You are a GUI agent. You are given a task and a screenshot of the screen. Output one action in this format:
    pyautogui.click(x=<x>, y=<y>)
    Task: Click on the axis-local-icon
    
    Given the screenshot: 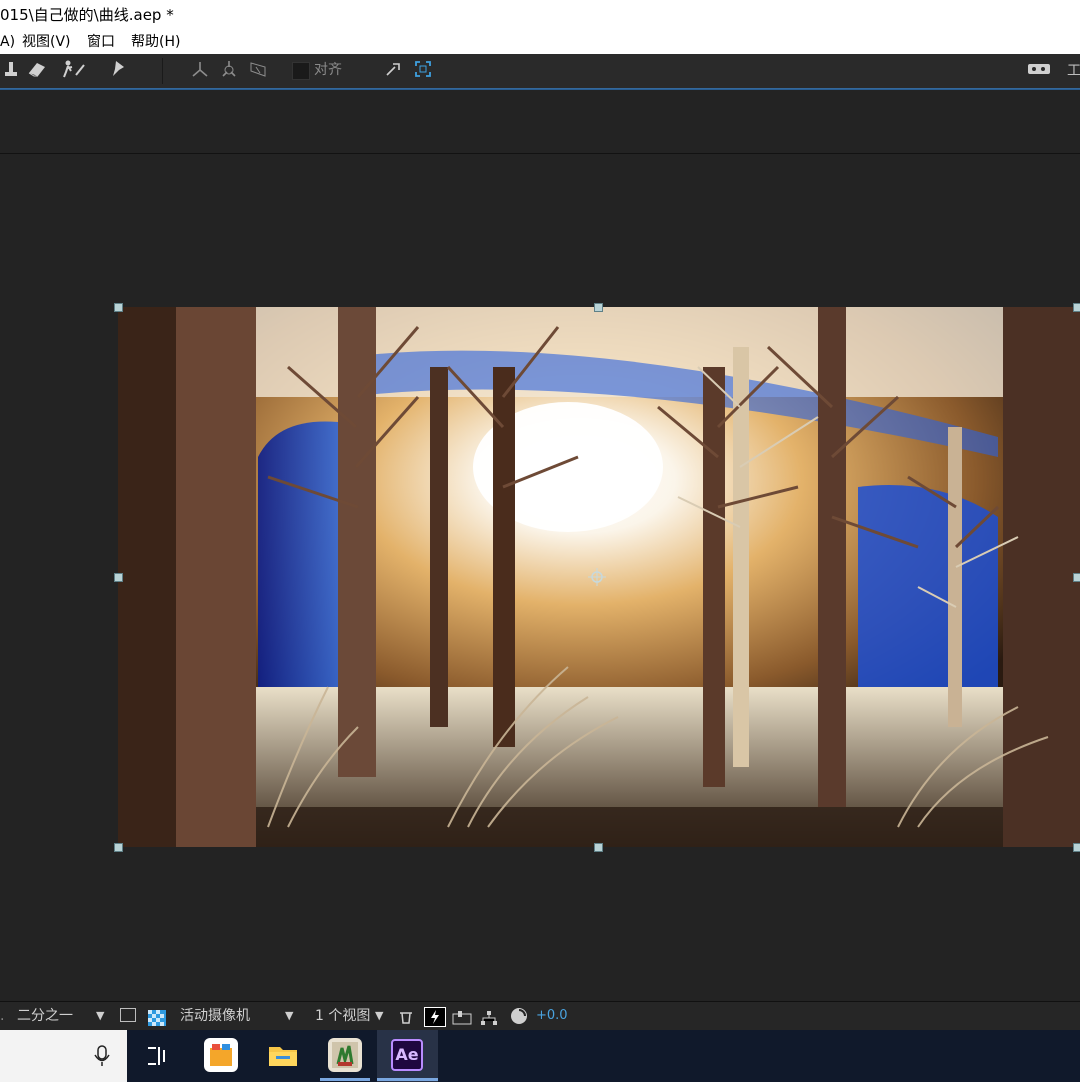 What is the action you would take?
    pyautogui.click(x=200, y=71)
    